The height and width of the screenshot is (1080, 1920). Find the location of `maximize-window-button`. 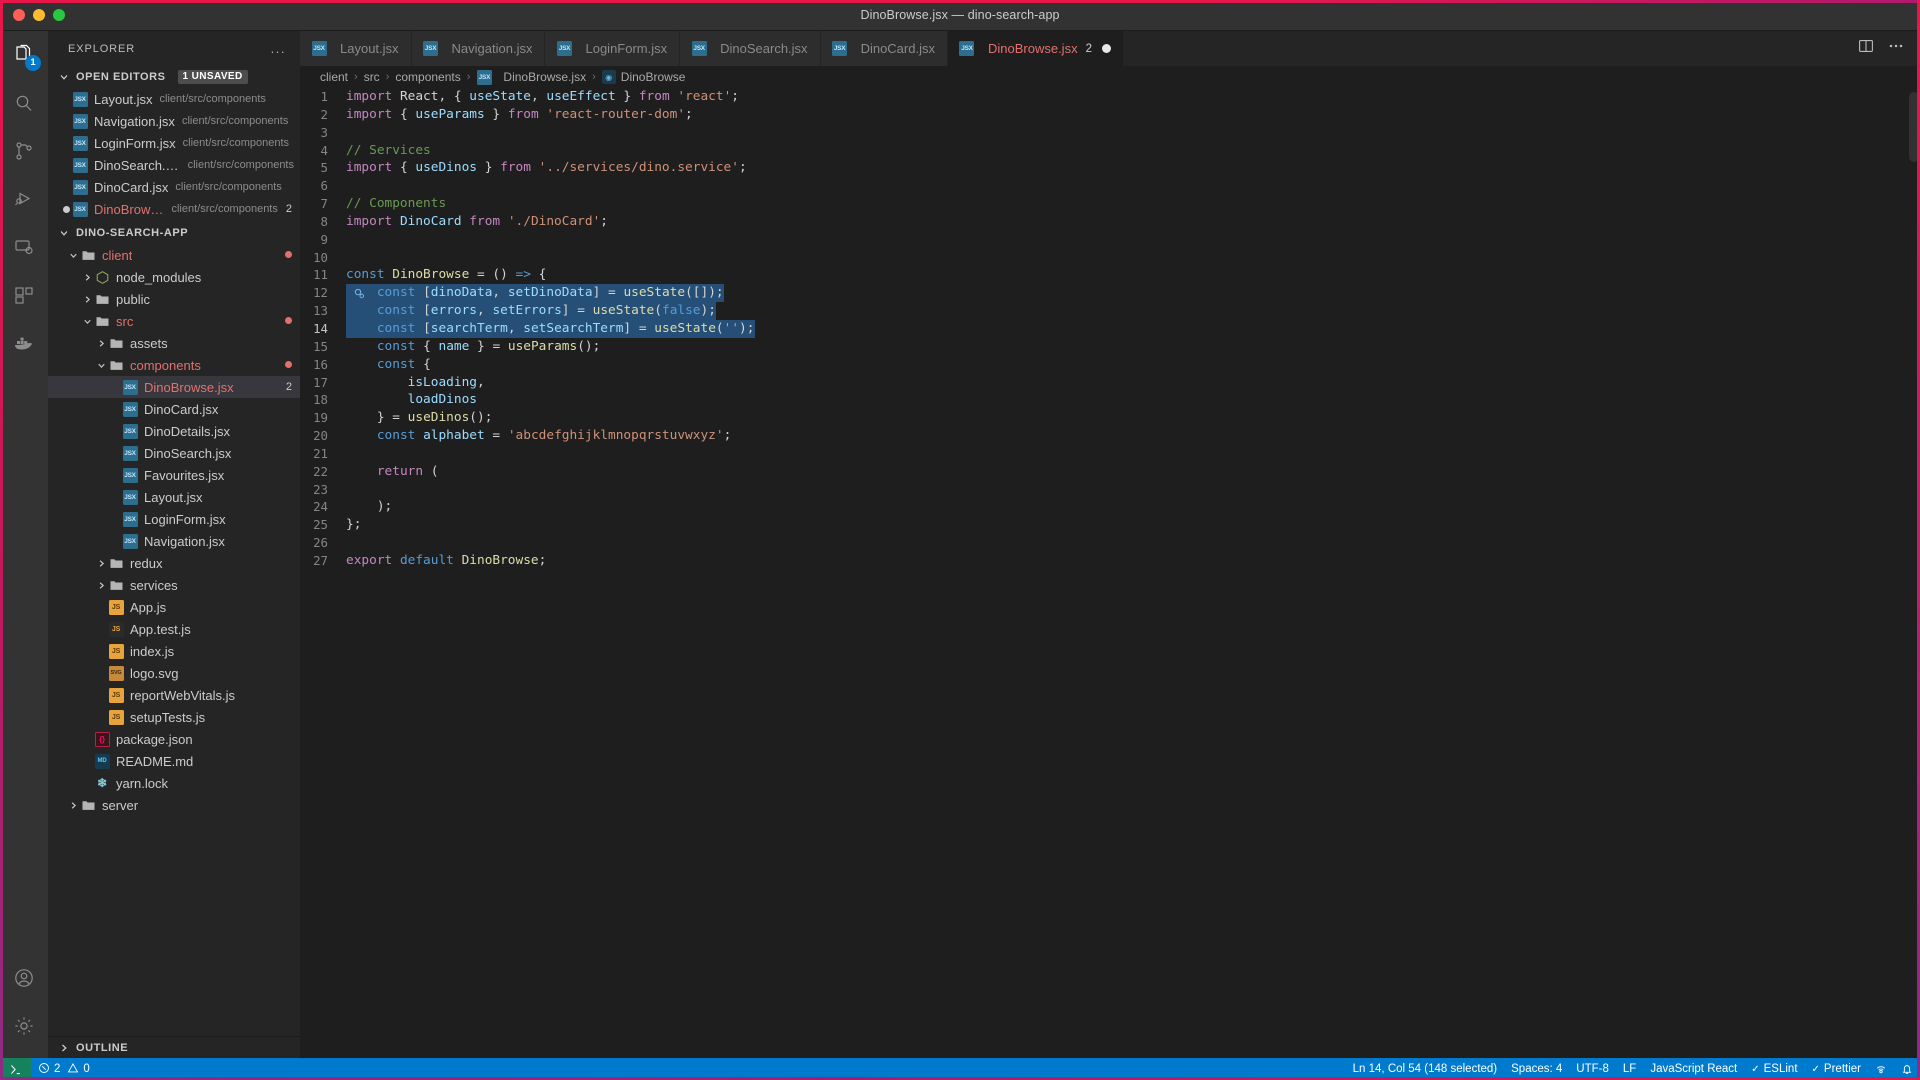

maximize-window-button is located at coordinates (59, 15).